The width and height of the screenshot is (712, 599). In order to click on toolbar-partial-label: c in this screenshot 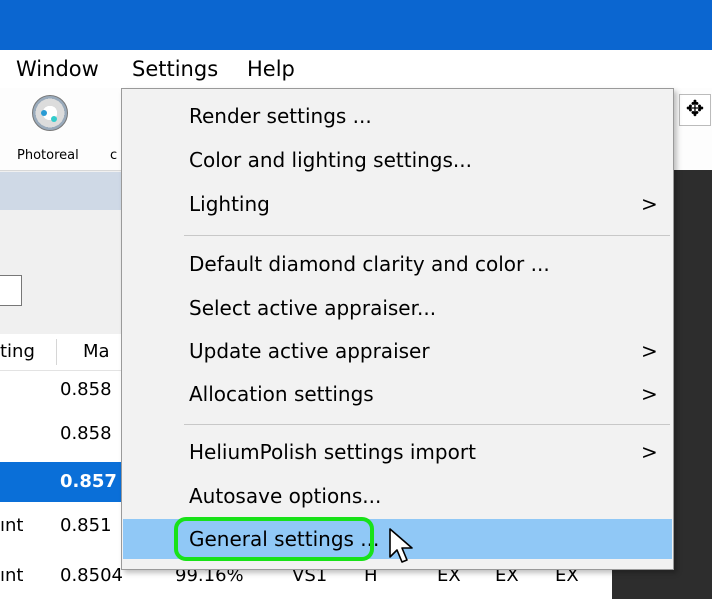, I will do `click(114, 155)`.